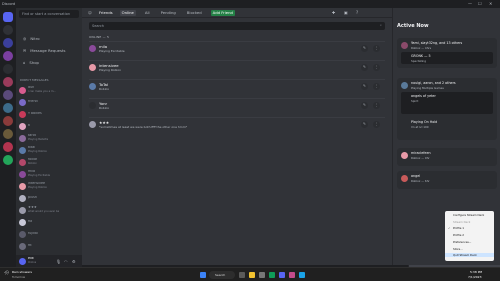 The image size is (500, 281). Describe the element at coordinates (58, 261) in the screenshot. I see `microphone-icon: 🎙` at that location.